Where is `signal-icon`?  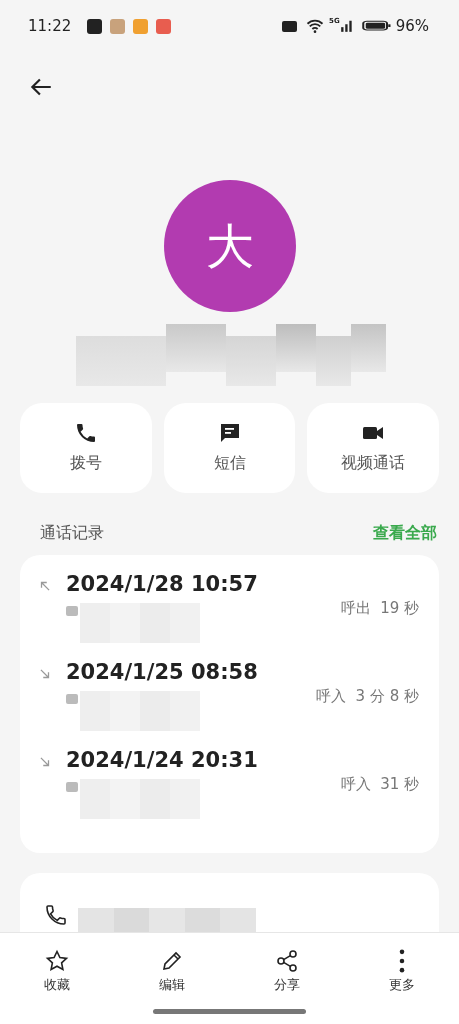
signal-icon is located at coordinates (346, 26).